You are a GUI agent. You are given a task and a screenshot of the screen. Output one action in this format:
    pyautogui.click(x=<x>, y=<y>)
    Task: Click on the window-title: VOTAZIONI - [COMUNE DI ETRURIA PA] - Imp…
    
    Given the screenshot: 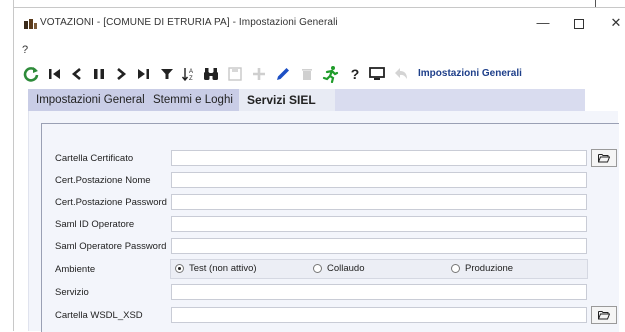 What is the action you would take?
    pyautogui.click(x=189, y=22)
    